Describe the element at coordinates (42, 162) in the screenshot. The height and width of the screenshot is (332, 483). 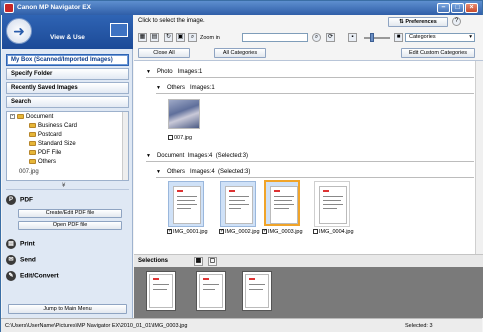
I see `tree-node-others: Others` at that location.